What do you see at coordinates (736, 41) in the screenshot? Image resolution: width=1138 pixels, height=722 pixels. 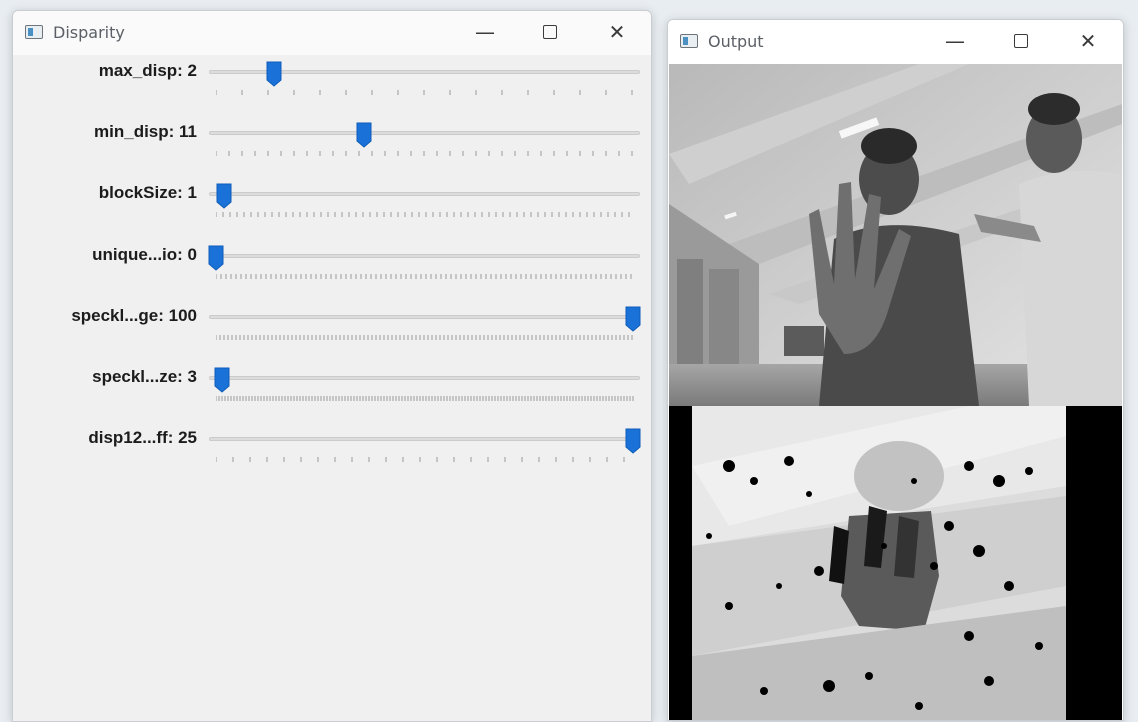 I see `output-window-title: Output` at bounding box center [736, 41].